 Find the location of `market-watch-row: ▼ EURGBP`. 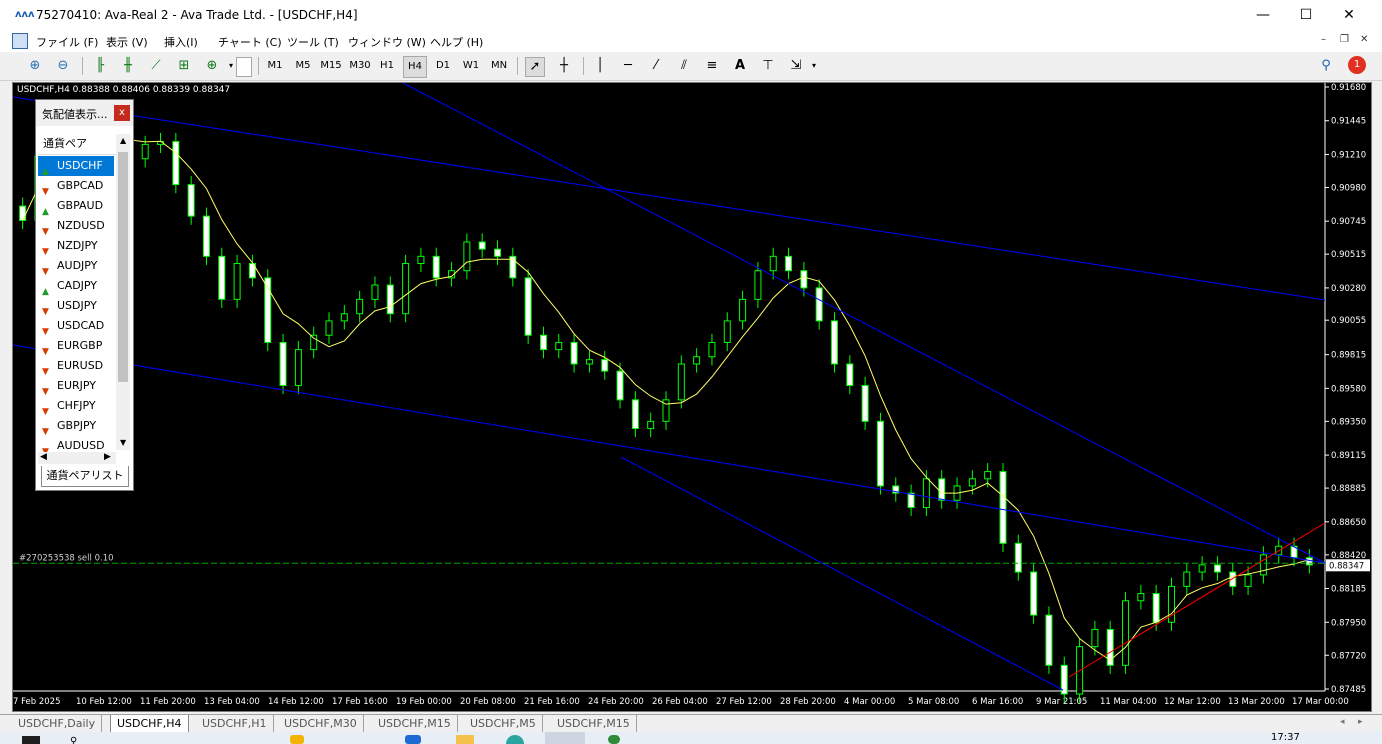

market-watch-row: ▼ EURGBP is located at coordinates (76, 346).